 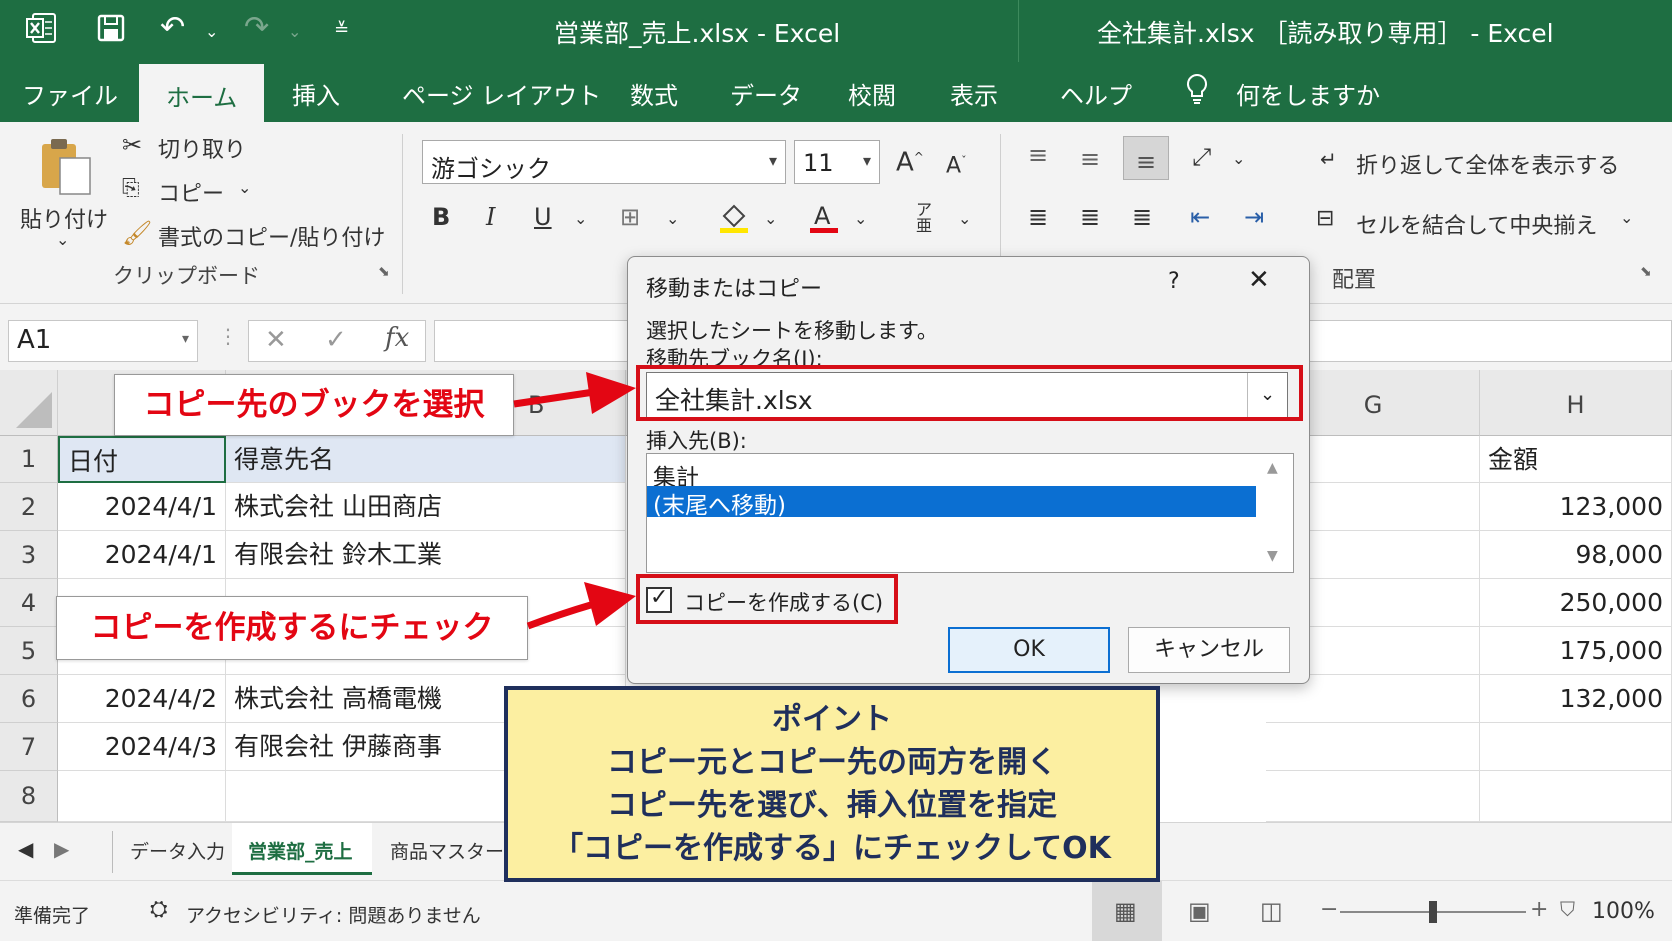 What do you see at coordinates (554, 398) in the screenshot?
I see `arrow-to-book-select` at bounding box center [554, 398].